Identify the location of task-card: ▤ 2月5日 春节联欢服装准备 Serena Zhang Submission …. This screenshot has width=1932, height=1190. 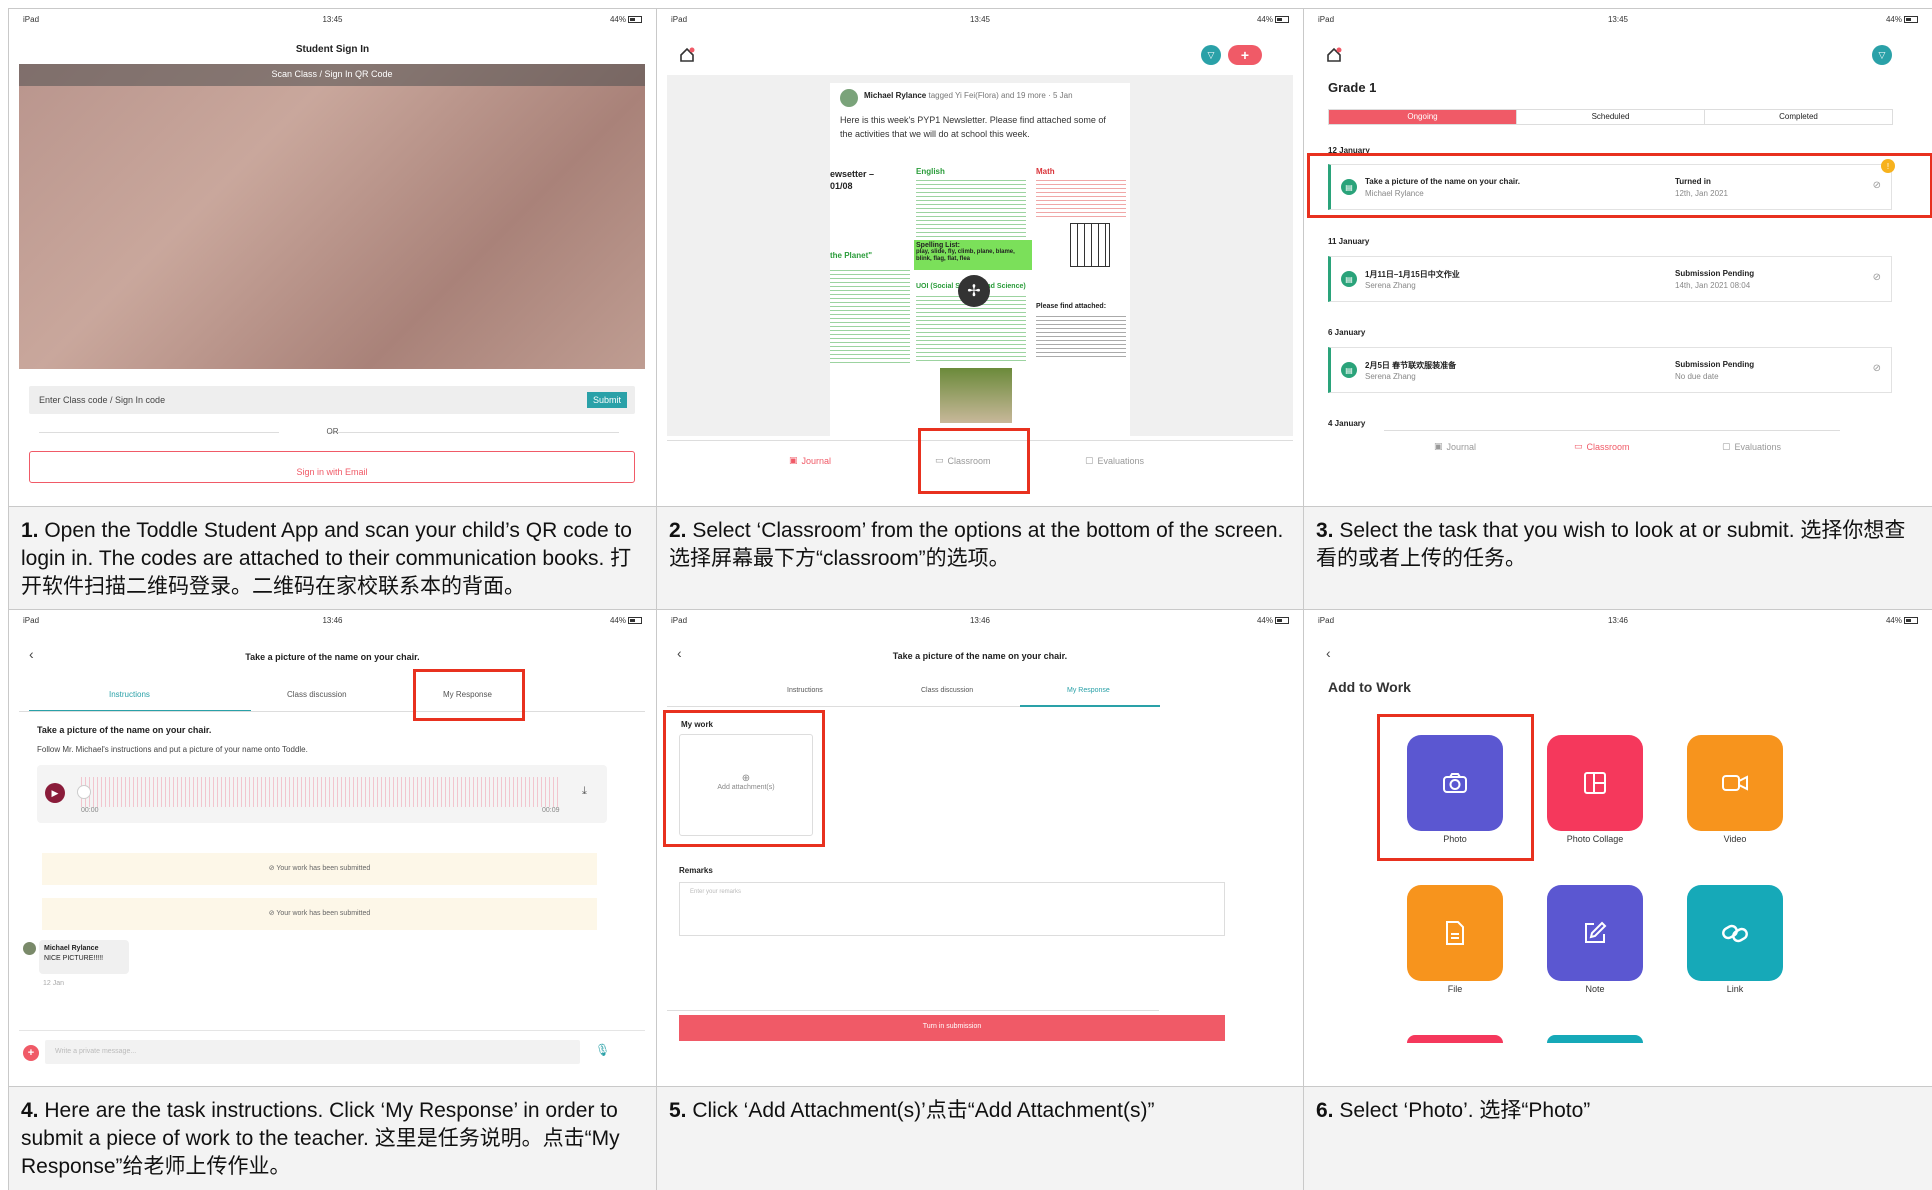
(1610, 370).